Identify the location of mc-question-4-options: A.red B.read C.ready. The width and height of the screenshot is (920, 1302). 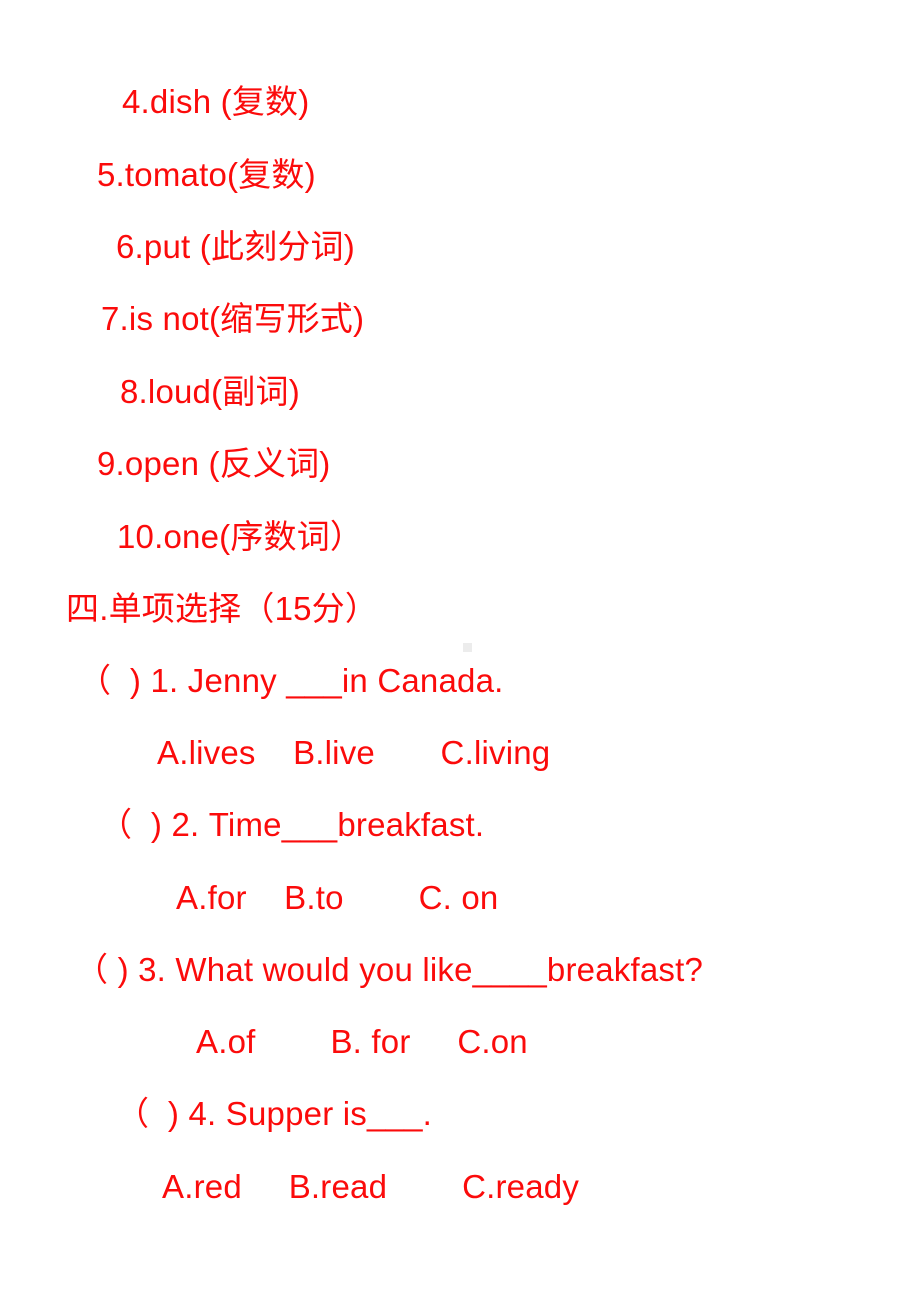
(371, 1186).